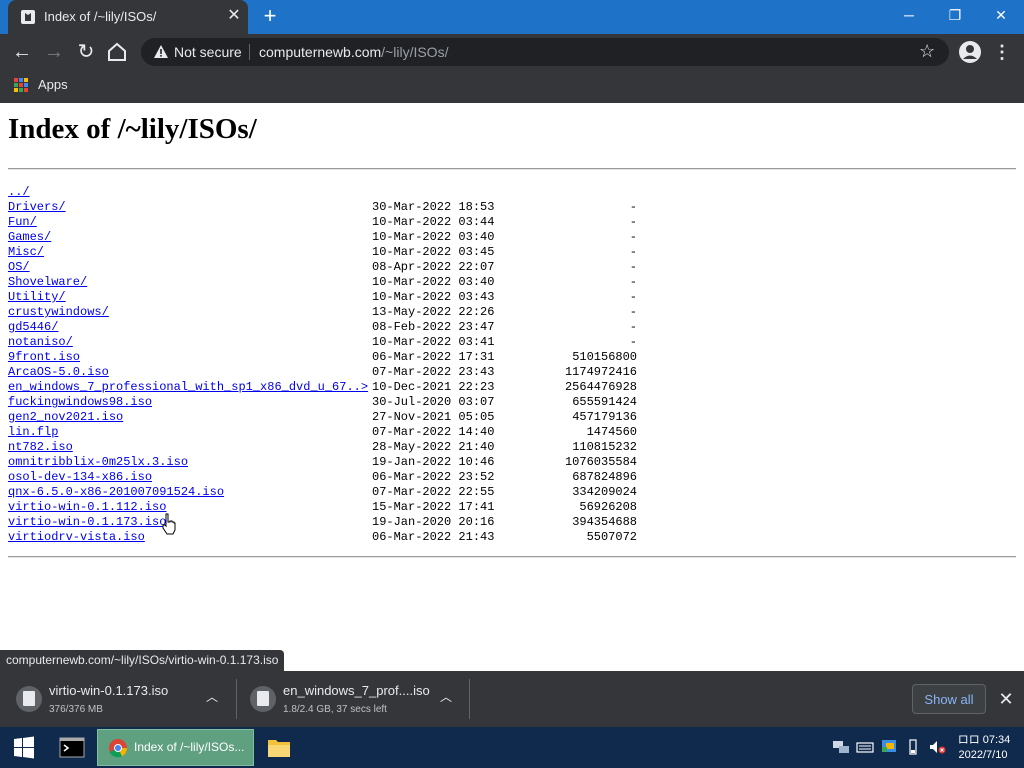 Image resolution: width=1024 pixels, height=768 pixels. Describe the element at coordinates (22, 52) in the screenshot. I see `back-icon: ←` at that location.